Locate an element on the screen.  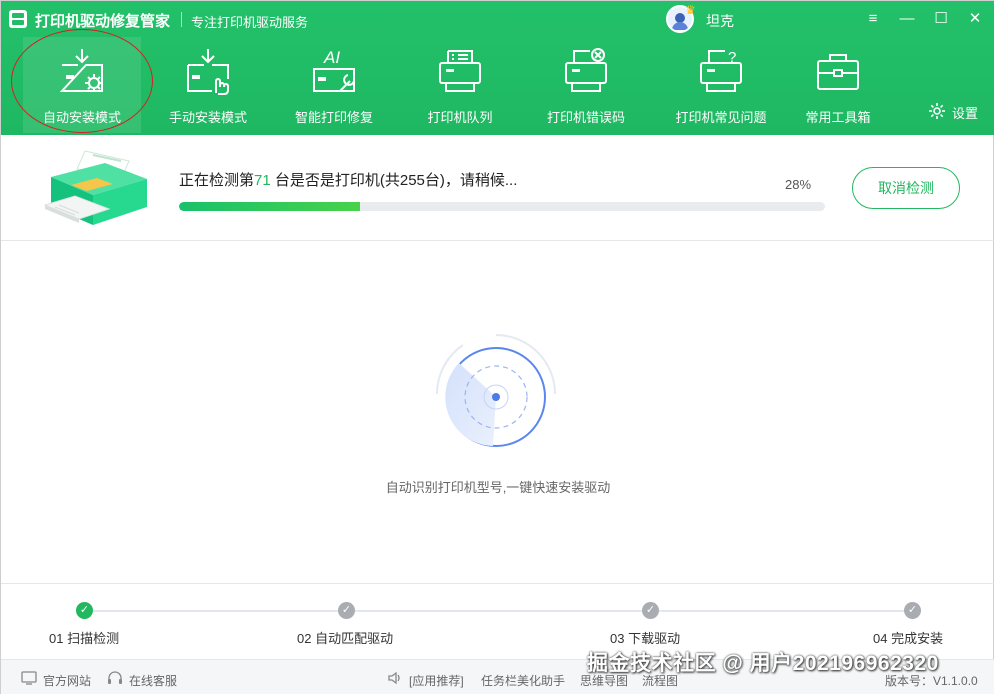
nav-label: 打印机错误码 is located at coordinates (585, 117).